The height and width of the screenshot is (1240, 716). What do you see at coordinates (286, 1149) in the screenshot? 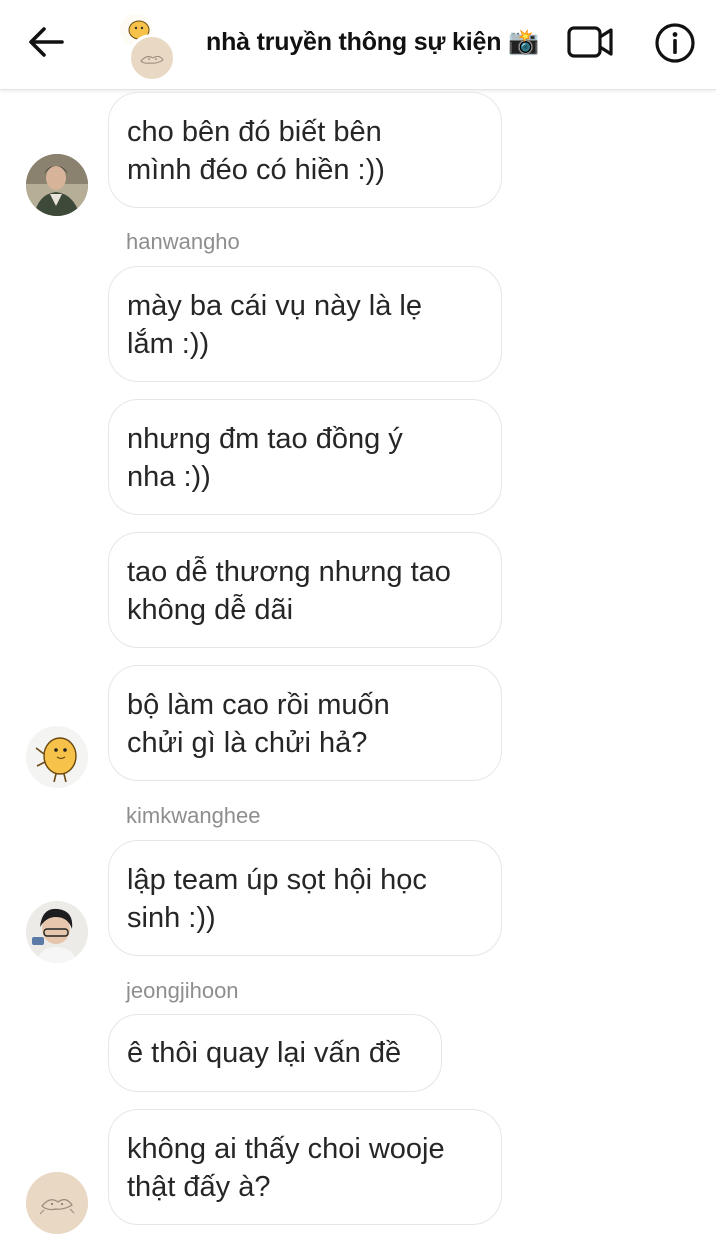
I see `message-line: không ai thấy choi wooje` at bounding box center [286, 1149].